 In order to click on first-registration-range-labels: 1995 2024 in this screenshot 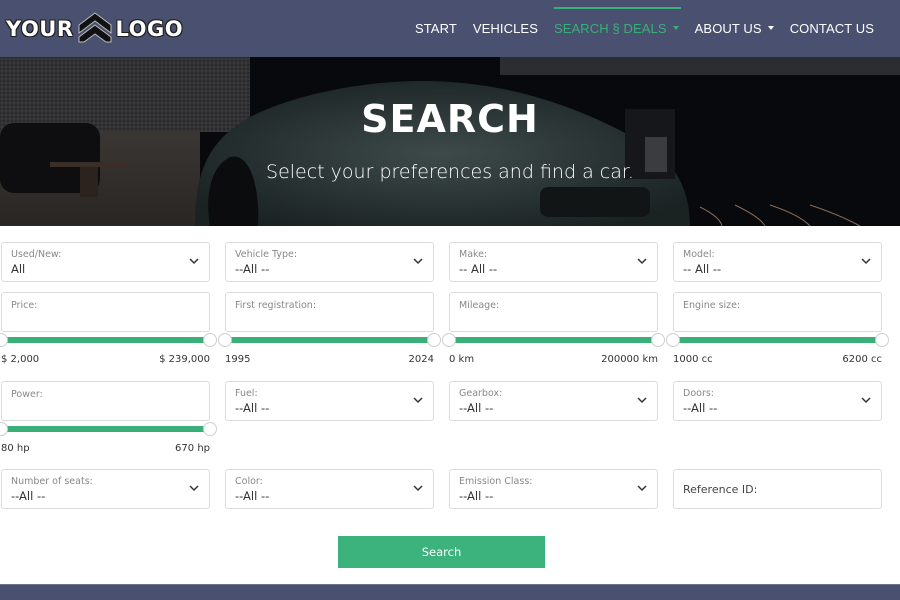, I will do `click(329, 361)`.